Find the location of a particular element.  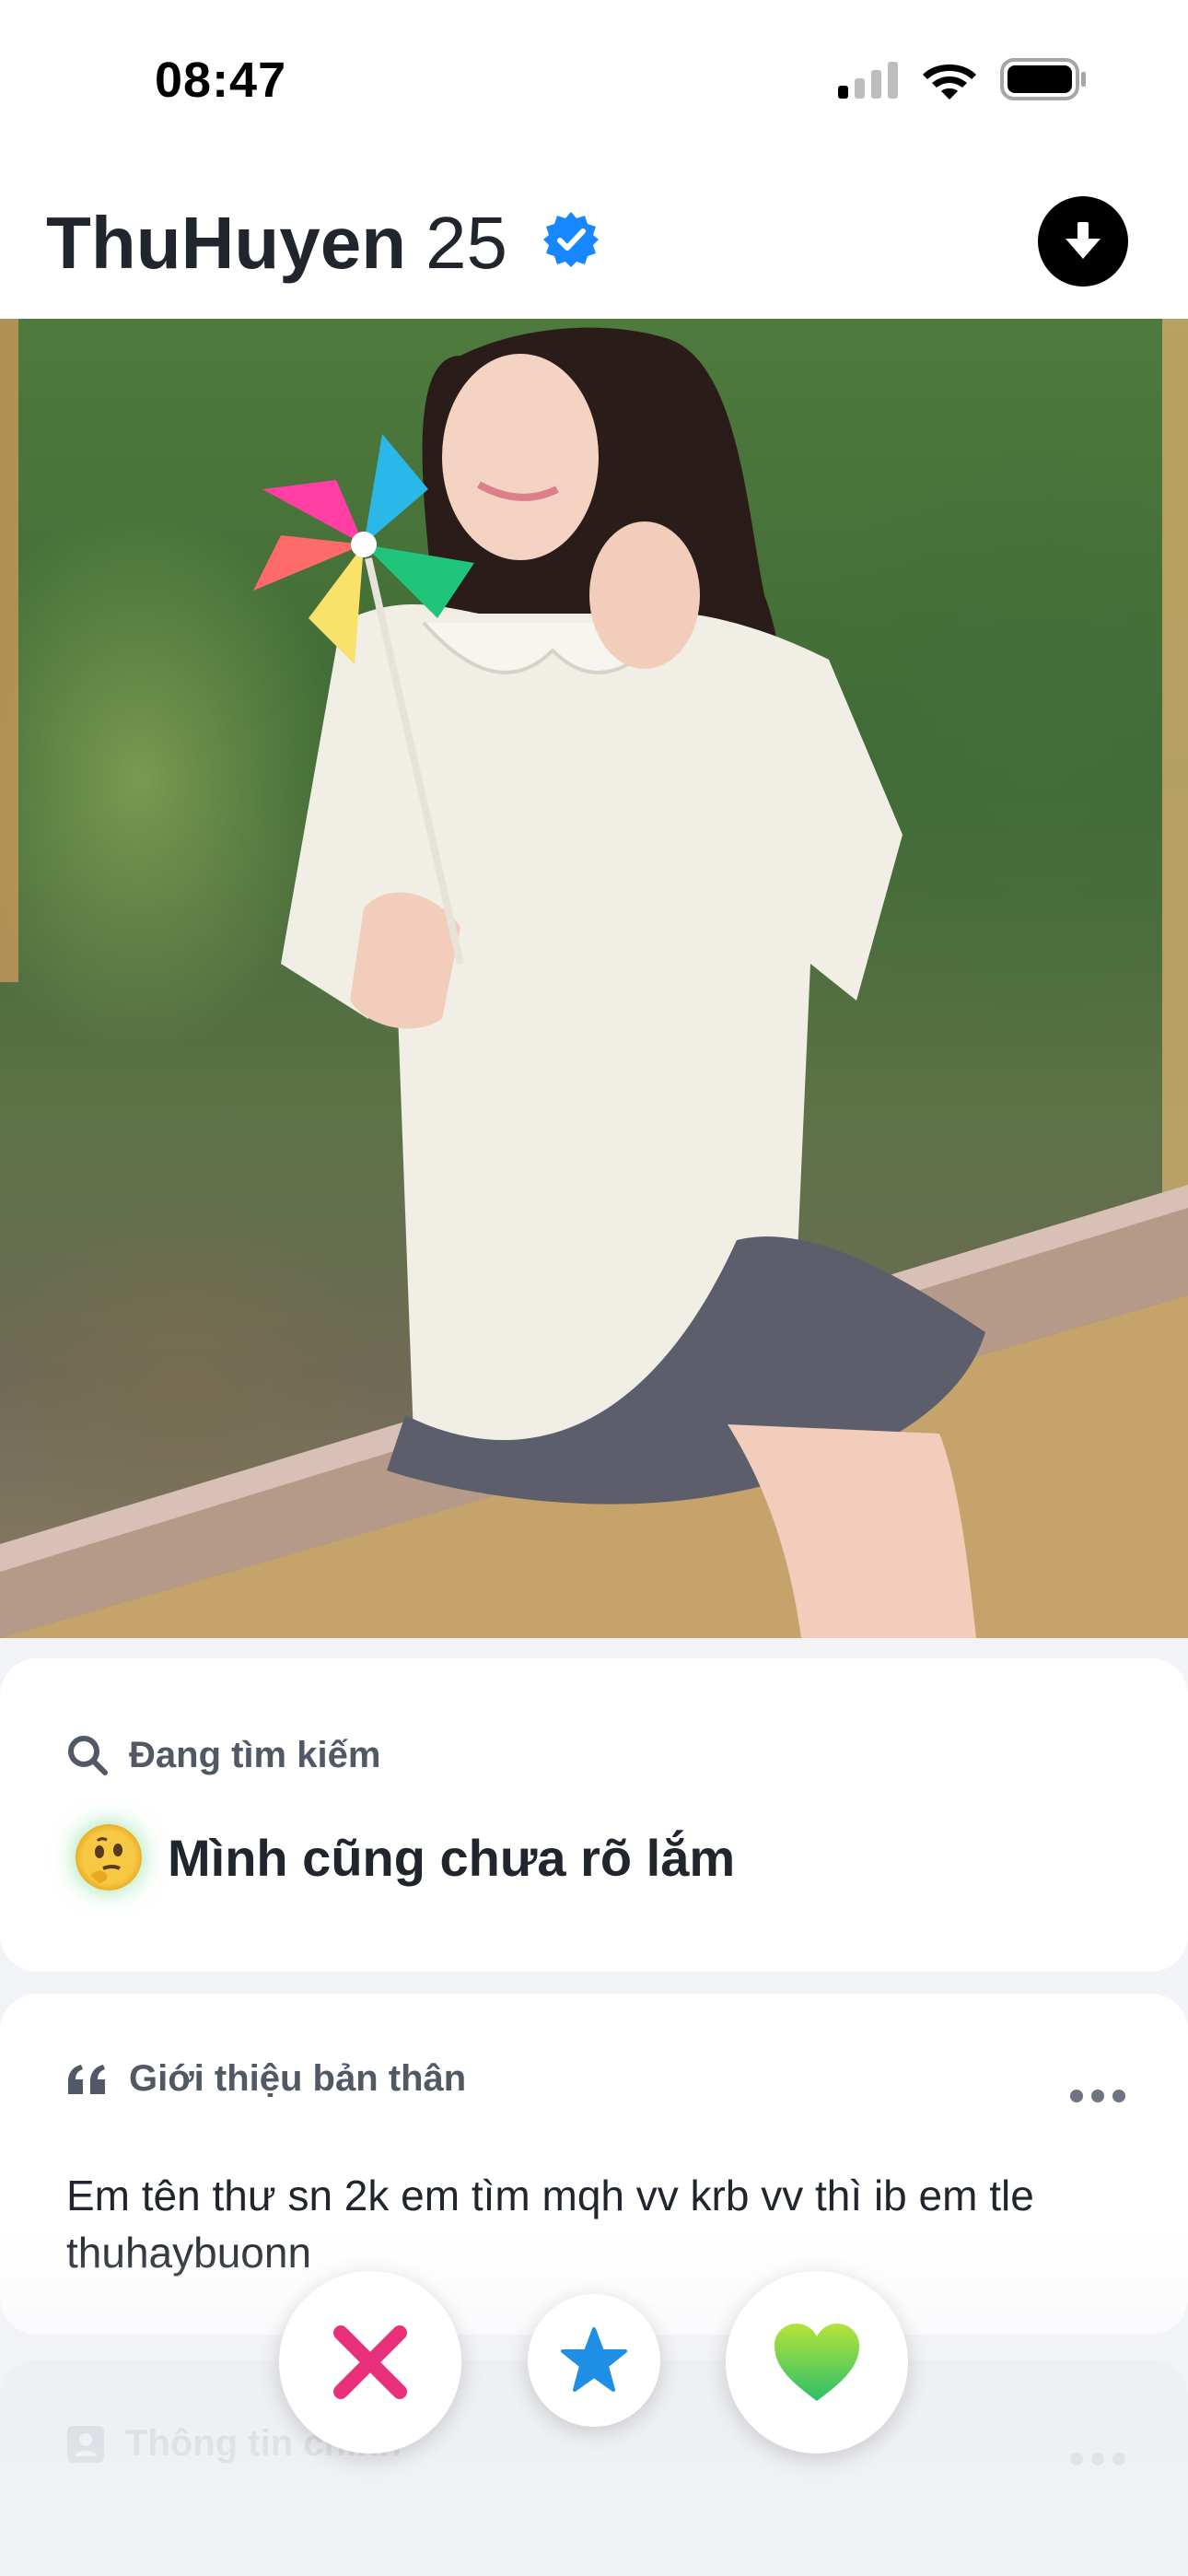

basics-more-button is located at coordinates (1097, 2459).